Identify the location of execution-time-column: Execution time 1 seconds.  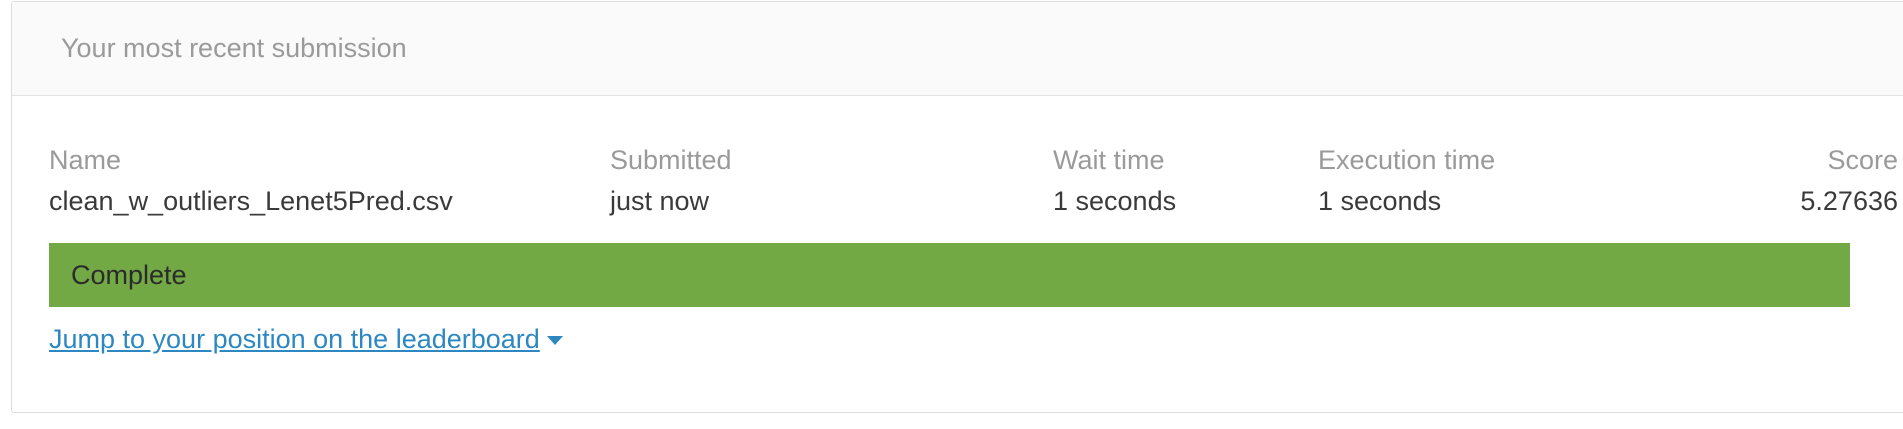
(1406, 180).